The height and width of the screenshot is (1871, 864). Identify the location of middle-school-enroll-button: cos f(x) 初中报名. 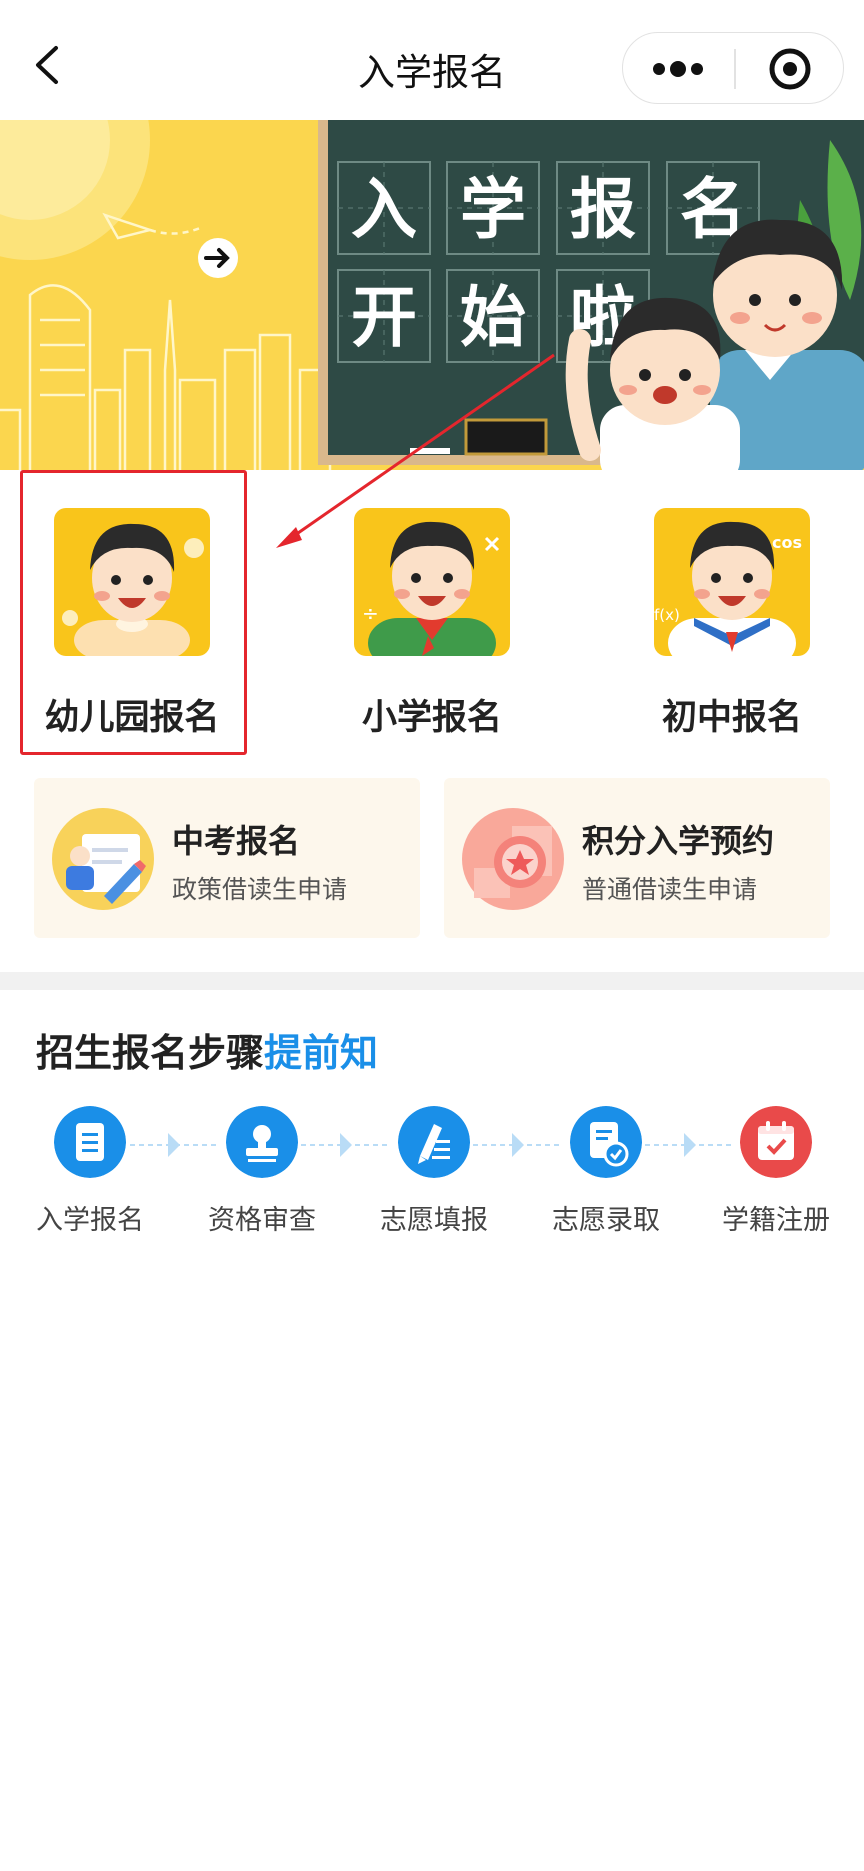
(732, 613).